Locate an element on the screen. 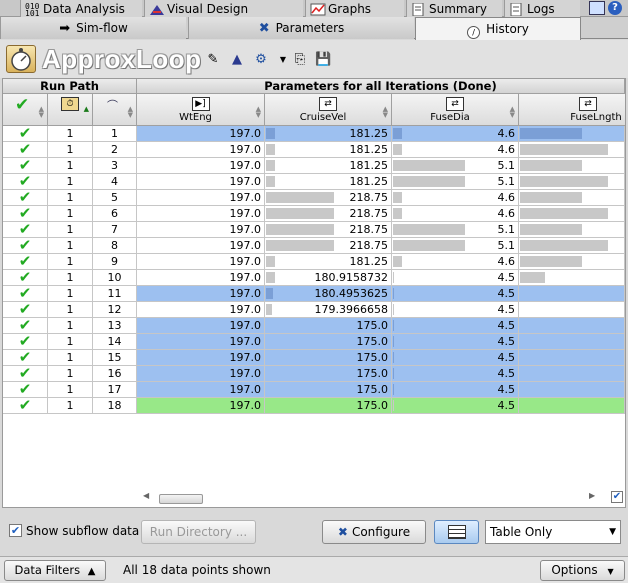 The image size is (628, 583). flag-icon: ▲ is located at coordinates (237, 60).